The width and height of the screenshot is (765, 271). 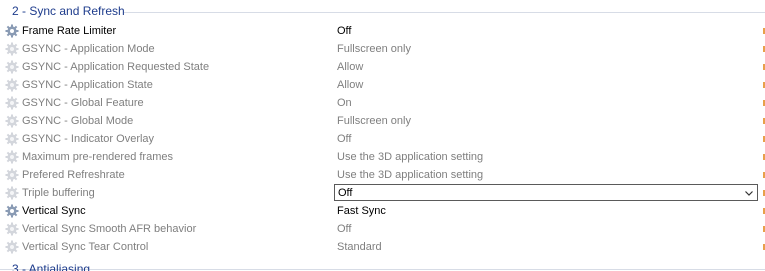 I want to click on setting-row: Frame Rate Limiter Off, so click(x=382, y=31).